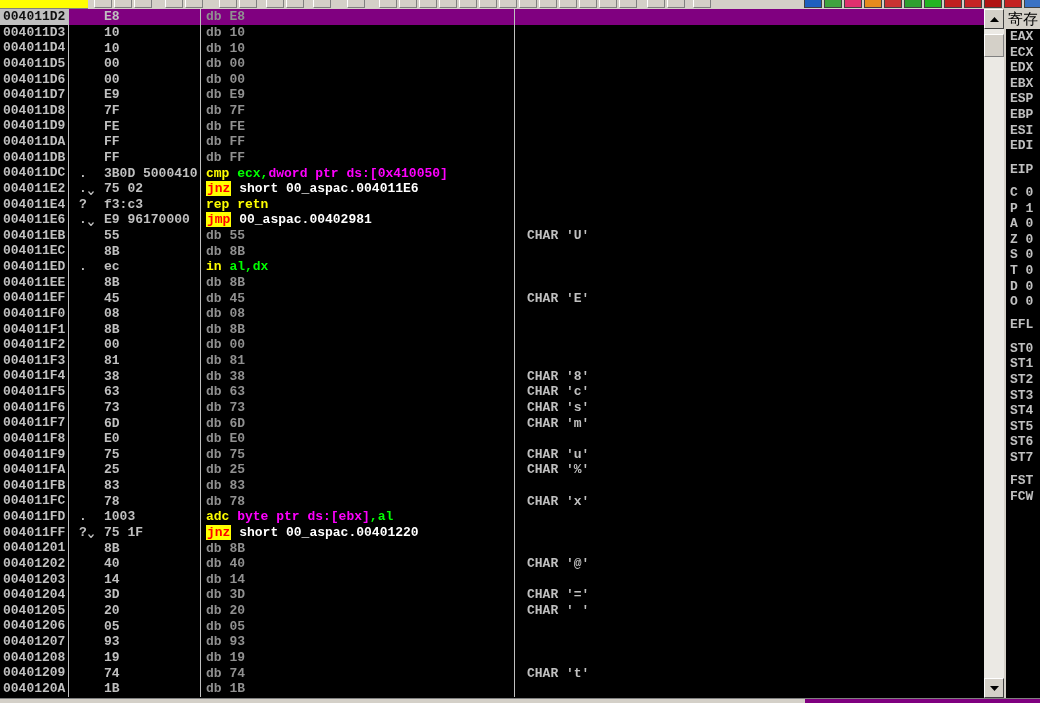 This screenshot has width=1040, height=703. I want to click on listing-row: 004011F6 73 db 73 CHAR 's', so click(492, 407).